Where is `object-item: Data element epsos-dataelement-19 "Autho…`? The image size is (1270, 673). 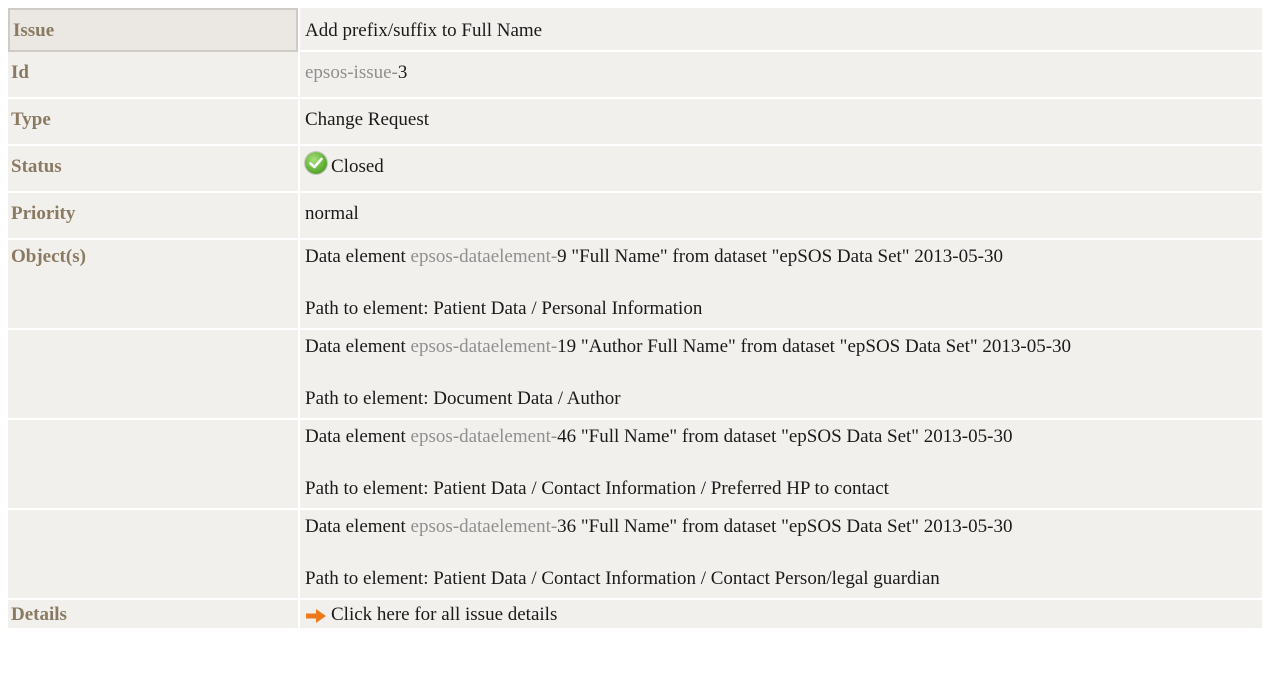
object-item: Data element epsos-dataelement-19 "Autho… is located at coordinates (780, 375).